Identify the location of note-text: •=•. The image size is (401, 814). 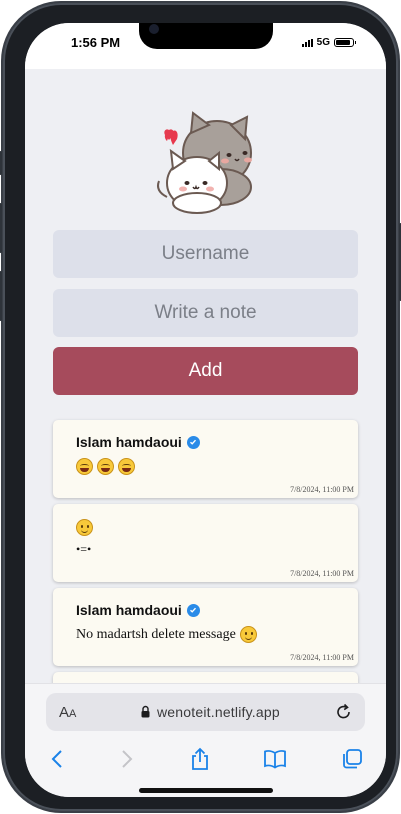
(84, 549).